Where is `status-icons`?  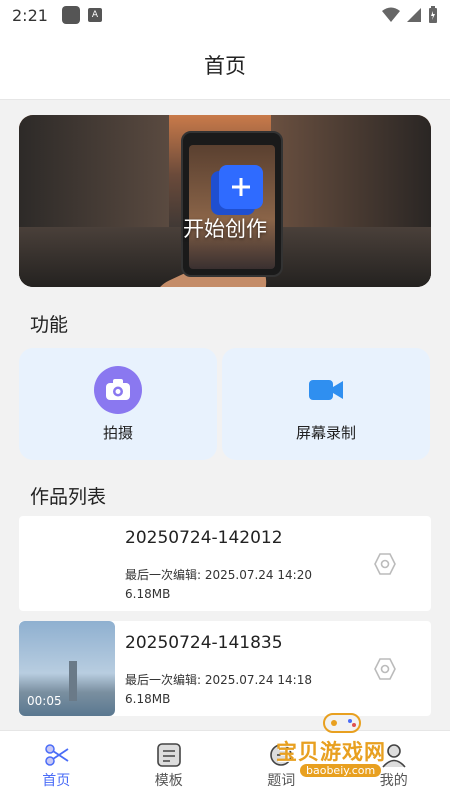
status-icons is located at coordinates (410, 15).